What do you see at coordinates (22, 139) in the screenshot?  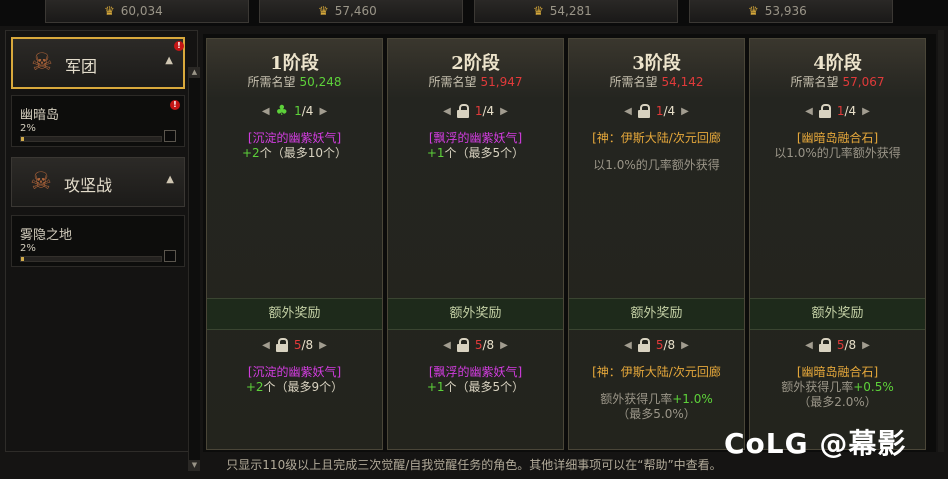 I see `progress-fill` at bounding box center [22, 139].